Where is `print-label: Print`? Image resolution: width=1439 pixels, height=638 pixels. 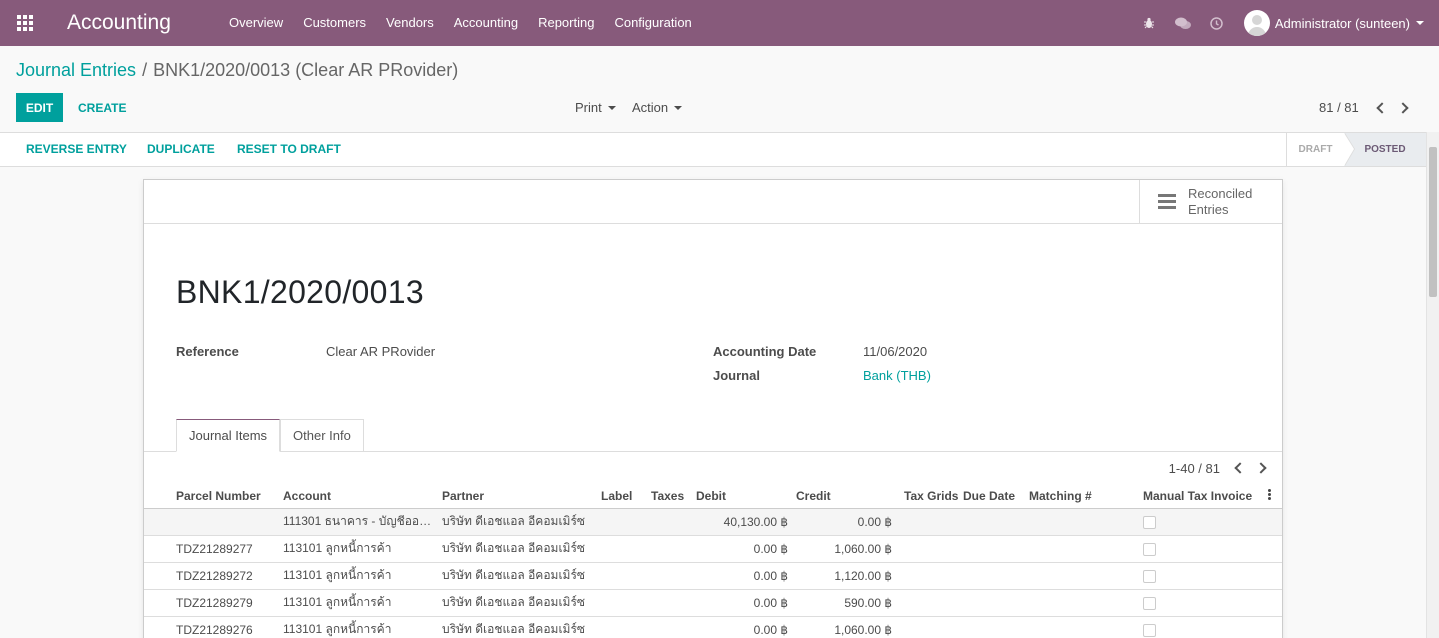 print-label: Print is located at coordinates (588, 107).